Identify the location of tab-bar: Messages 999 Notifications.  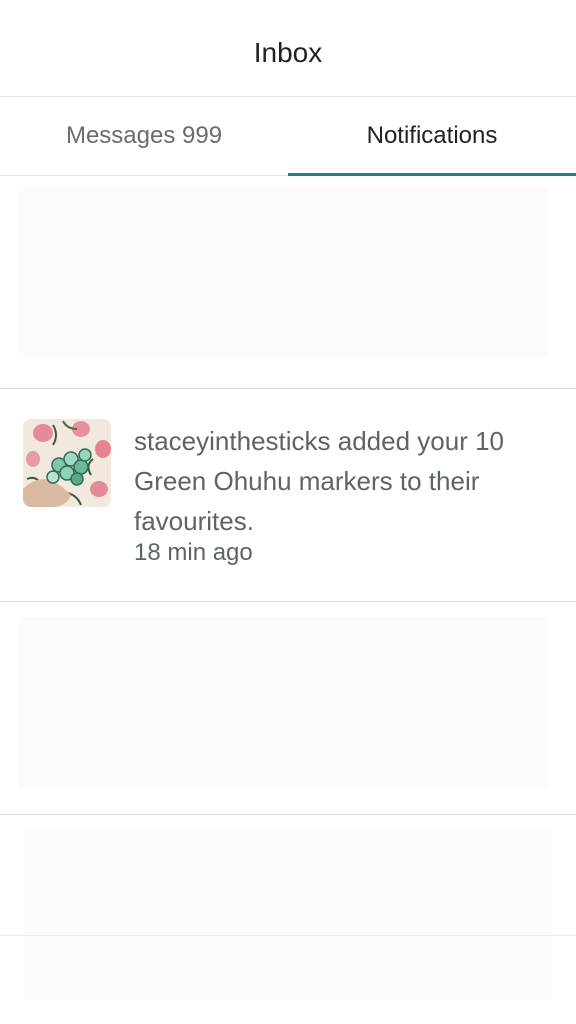
(288, 136).